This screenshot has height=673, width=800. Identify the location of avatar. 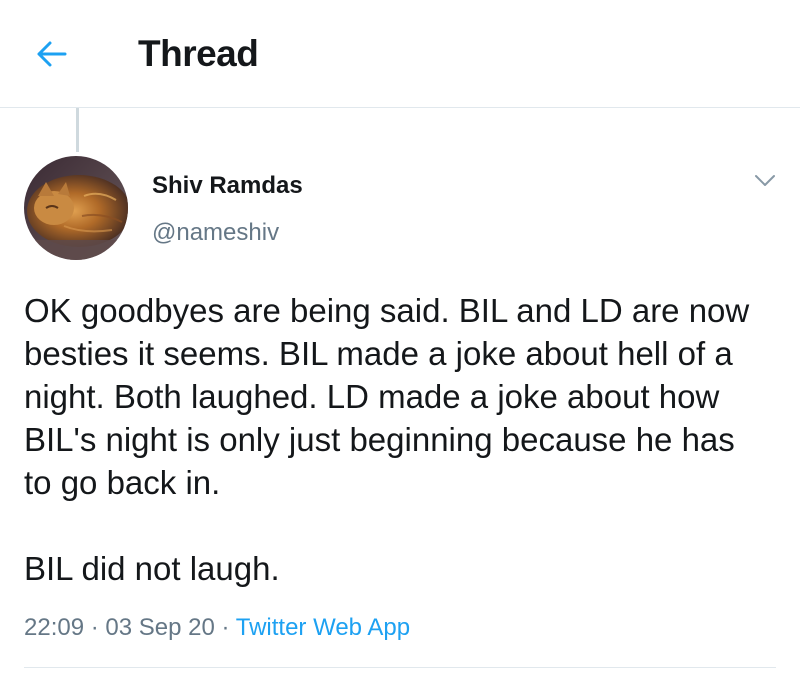
(76, 208).